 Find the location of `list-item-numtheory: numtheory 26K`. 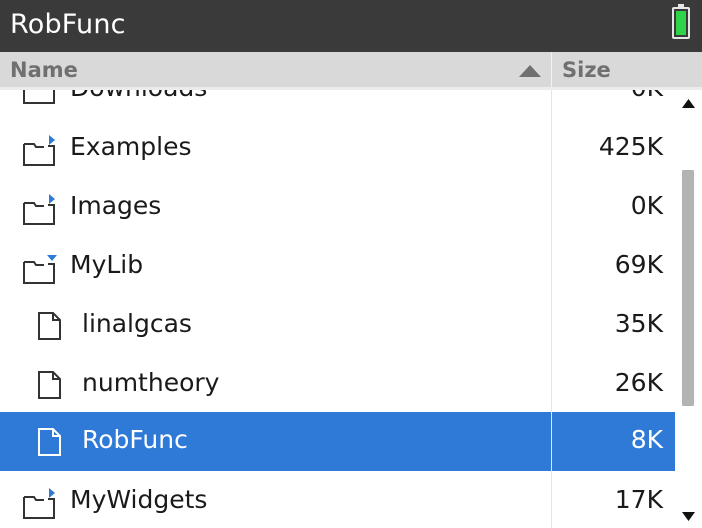

list-item-numtheory: numtheory 26K is located at coordinates (337, 384).